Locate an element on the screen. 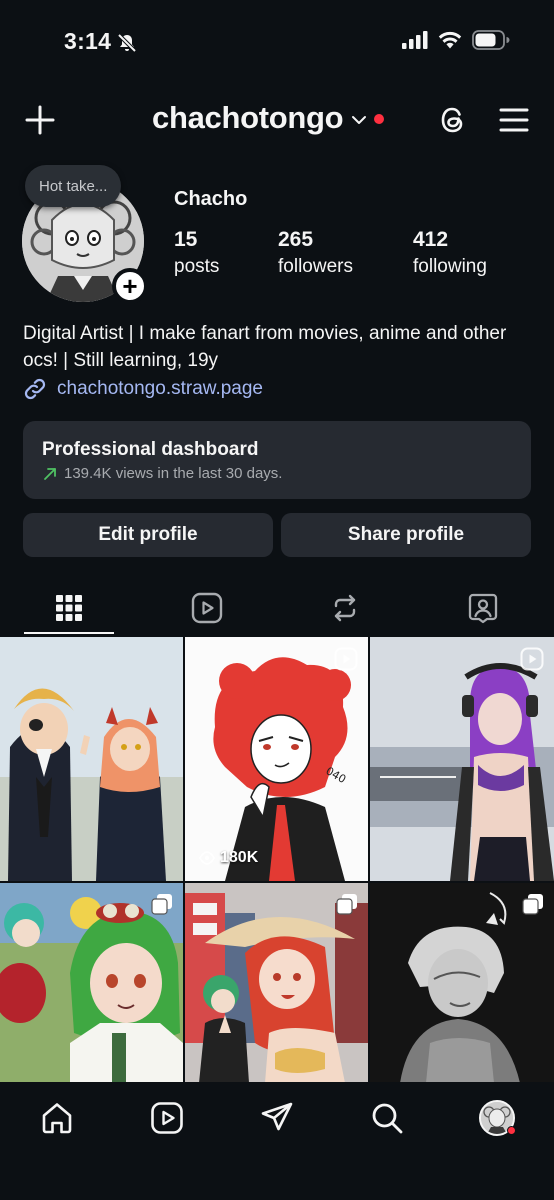 This screenshot has width=554, height=1200. dashboard-subtitle-row: 139.4K views in the last 30 days. is located at coordinates (277, 473).